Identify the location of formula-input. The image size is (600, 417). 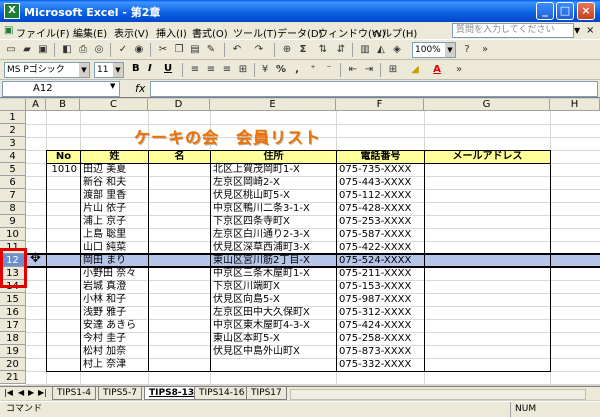
(374, 89).